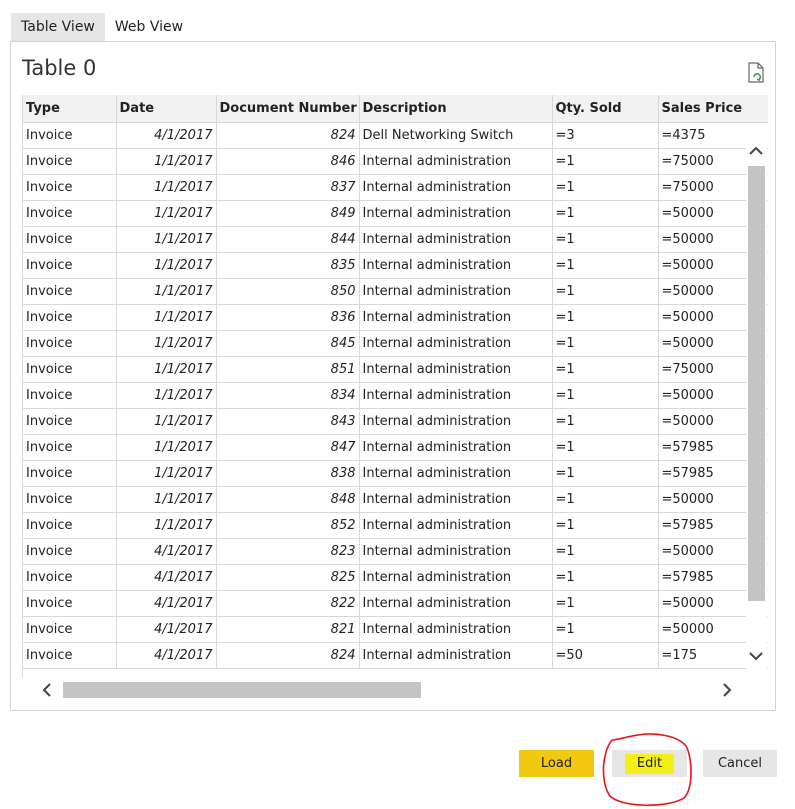 Image resolution: width=795 pixels, height=809 pixels. I want to click on cell-document-number: 834, so click(288, 395).